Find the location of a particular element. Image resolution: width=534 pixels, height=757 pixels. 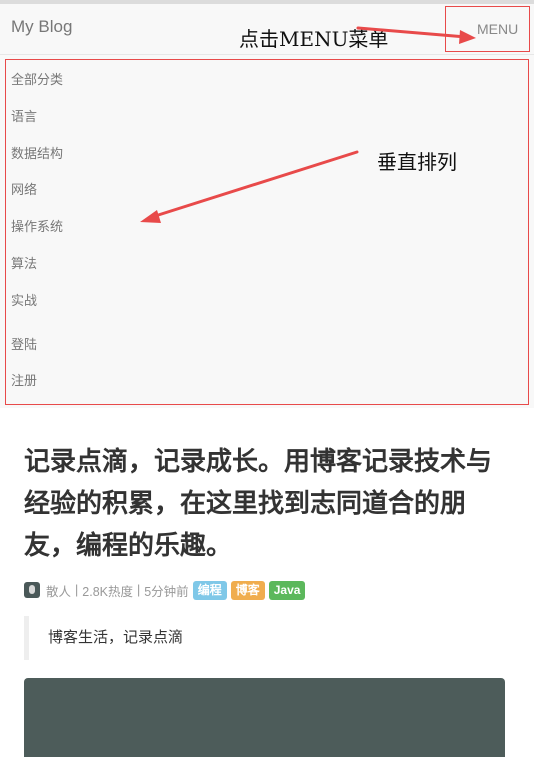

post-time: 5分钟前 is located at coordinates (166, 591).